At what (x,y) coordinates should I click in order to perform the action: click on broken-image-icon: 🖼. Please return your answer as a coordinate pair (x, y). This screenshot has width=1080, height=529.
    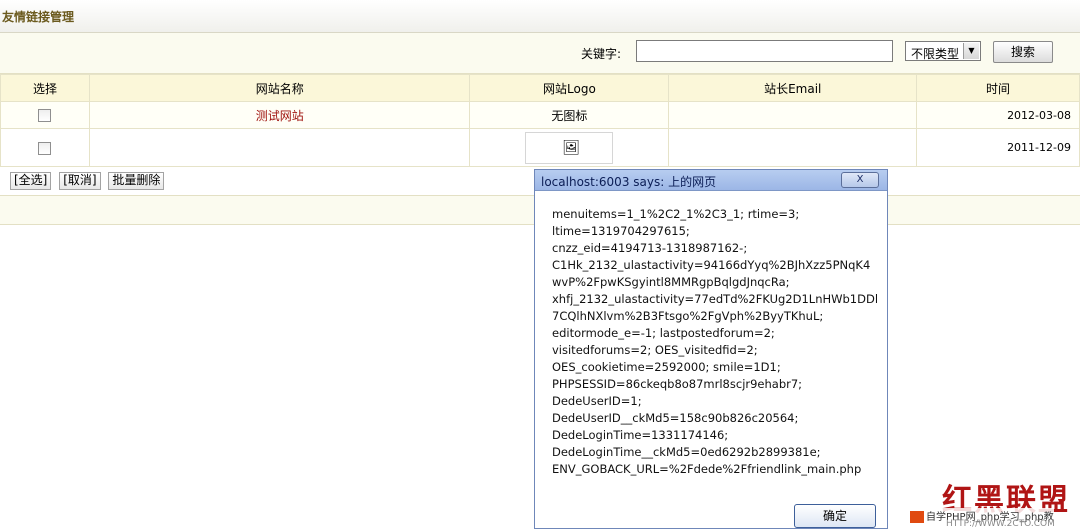
    Looking at the image, I should click on (571, 147).